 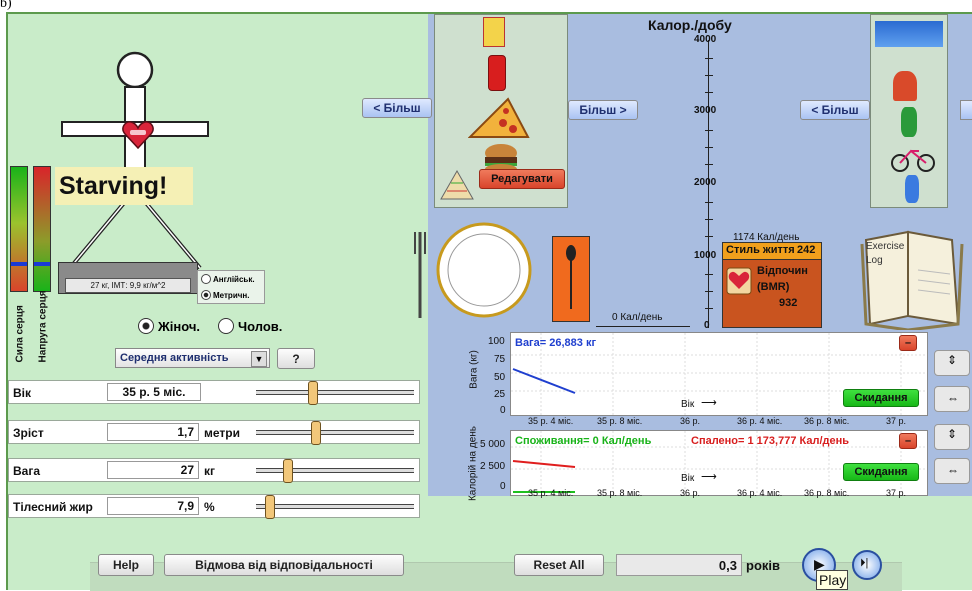 What do you see at coordinates (225, 295) in the screenshot?
I see `units-metric-option: Метричн.` at bounding box center [225, 295].